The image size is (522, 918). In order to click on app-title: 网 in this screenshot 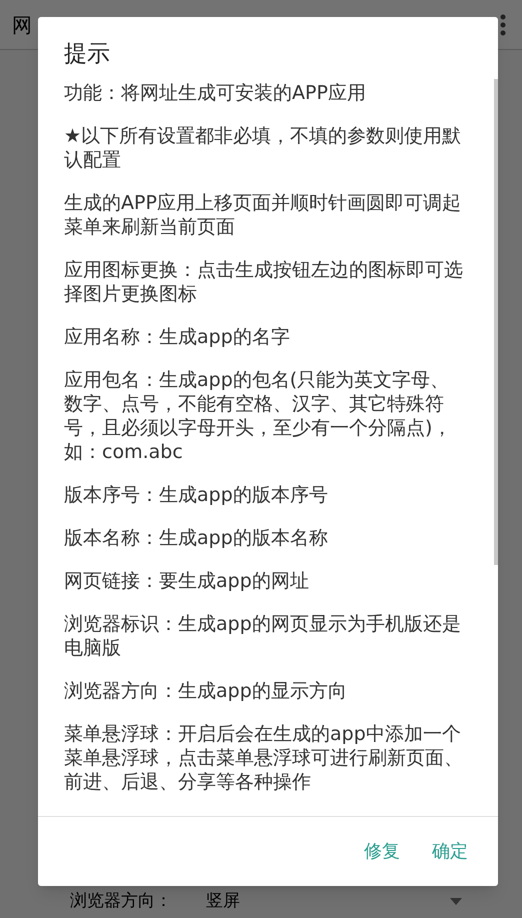, I will do `click(22, 25)`.